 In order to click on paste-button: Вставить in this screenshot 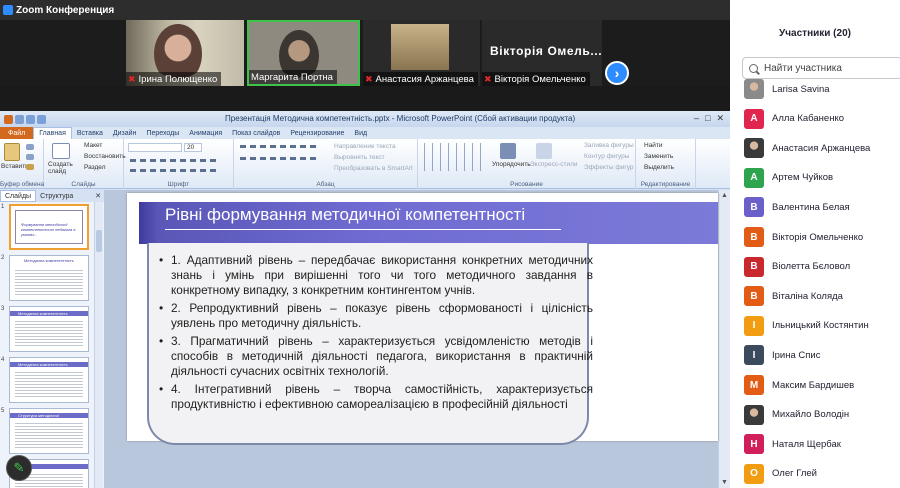, I will do `click(15, 166)`.